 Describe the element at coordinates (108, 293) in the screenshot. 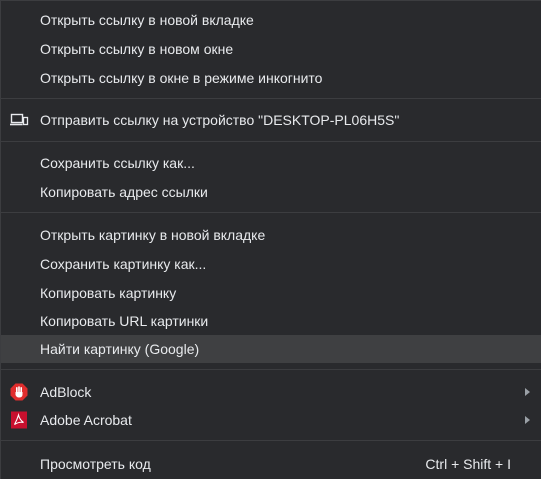

I see `menu-item-label: Копировать картинку` at that location.